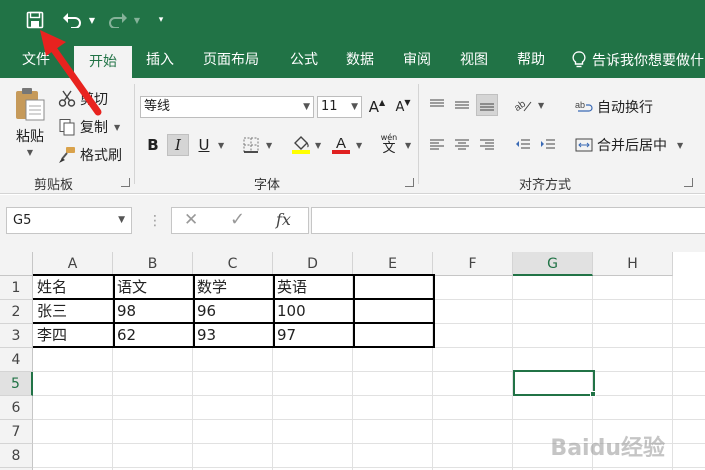 The image size is (705, 470). I want to click on cell-c3: 93, so click(233, 335).